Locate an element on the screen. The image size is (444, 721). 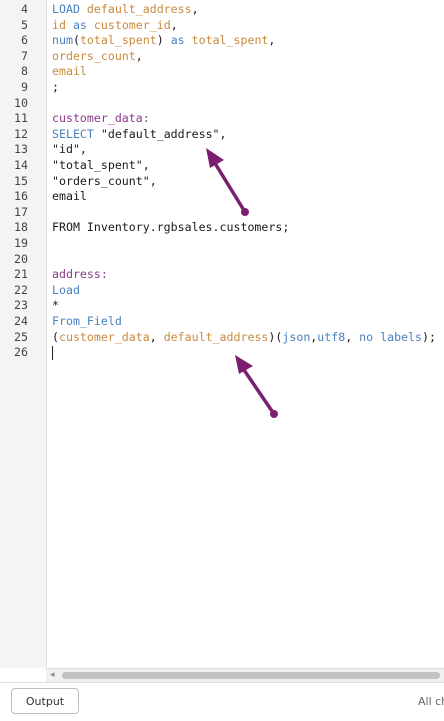
code-token: "default_address", is located at coordinates (163, 133).